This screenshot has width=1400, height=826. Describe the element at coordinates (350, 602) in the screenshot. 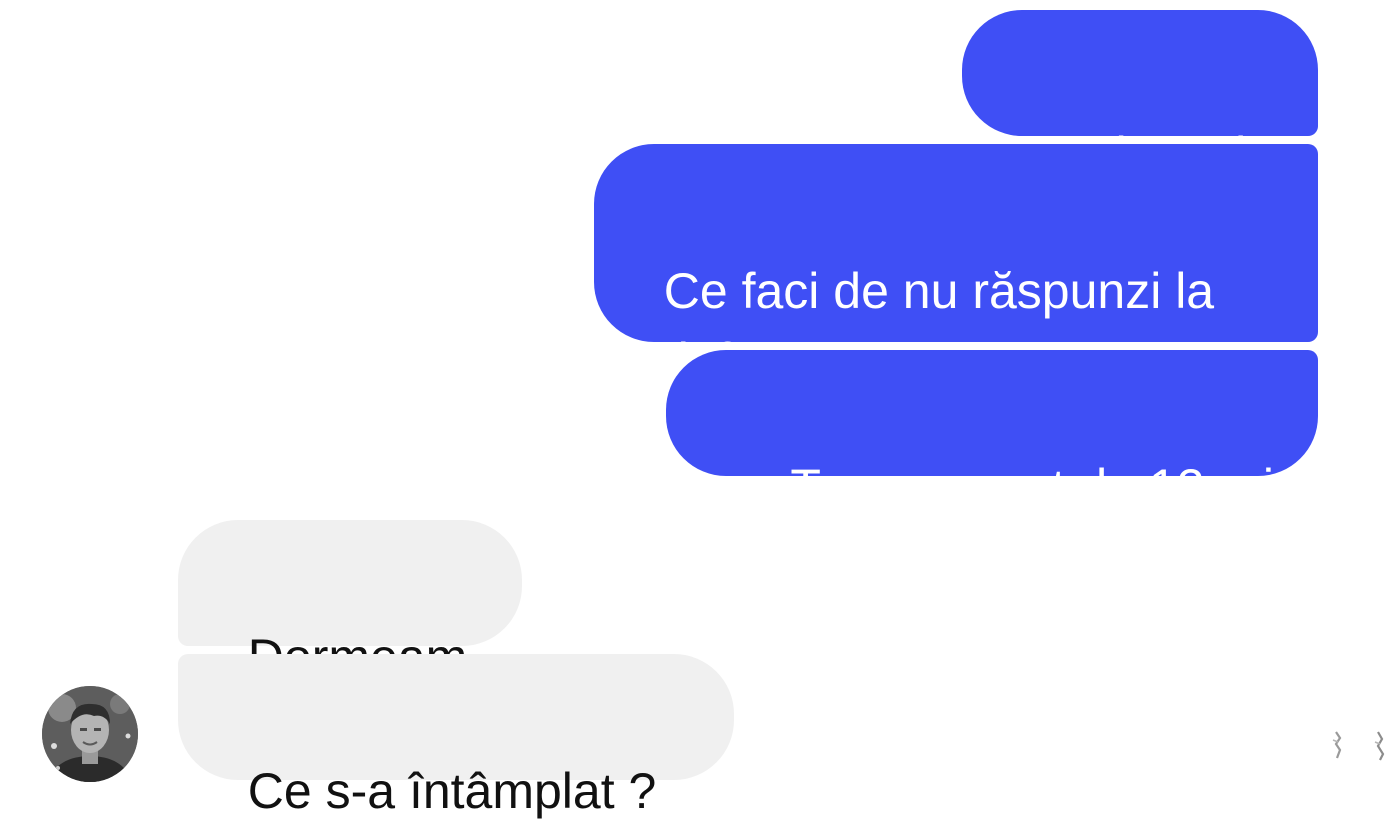

I see `incoming-message-bubble: Dormeam` at that location.